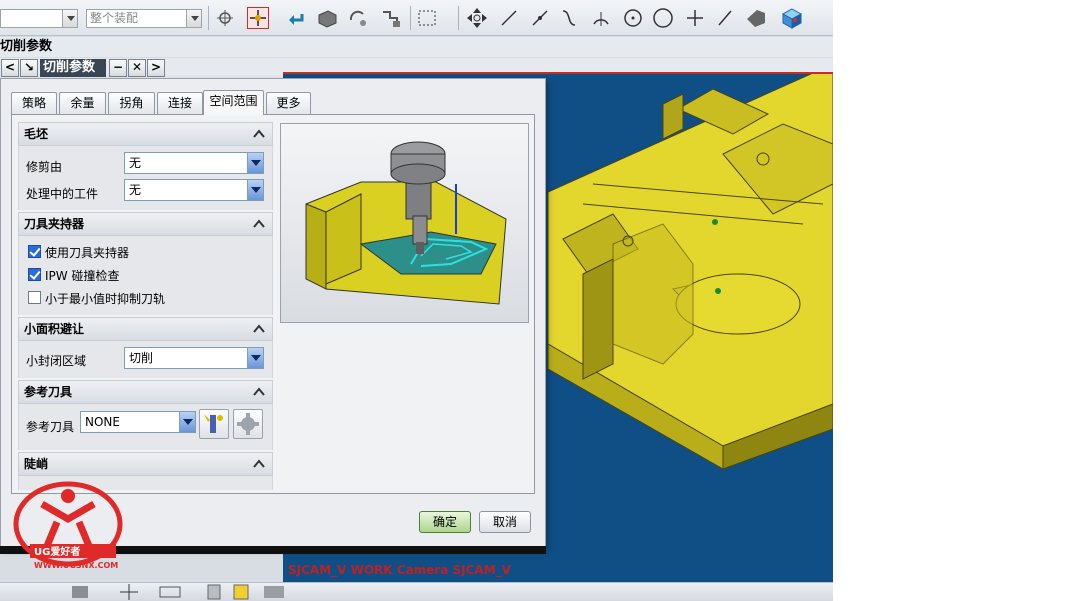  What do you see at coordinates (135, 163) in the screenshot?
I see `trim-by-value: 无` at bounding box center [135, 163].